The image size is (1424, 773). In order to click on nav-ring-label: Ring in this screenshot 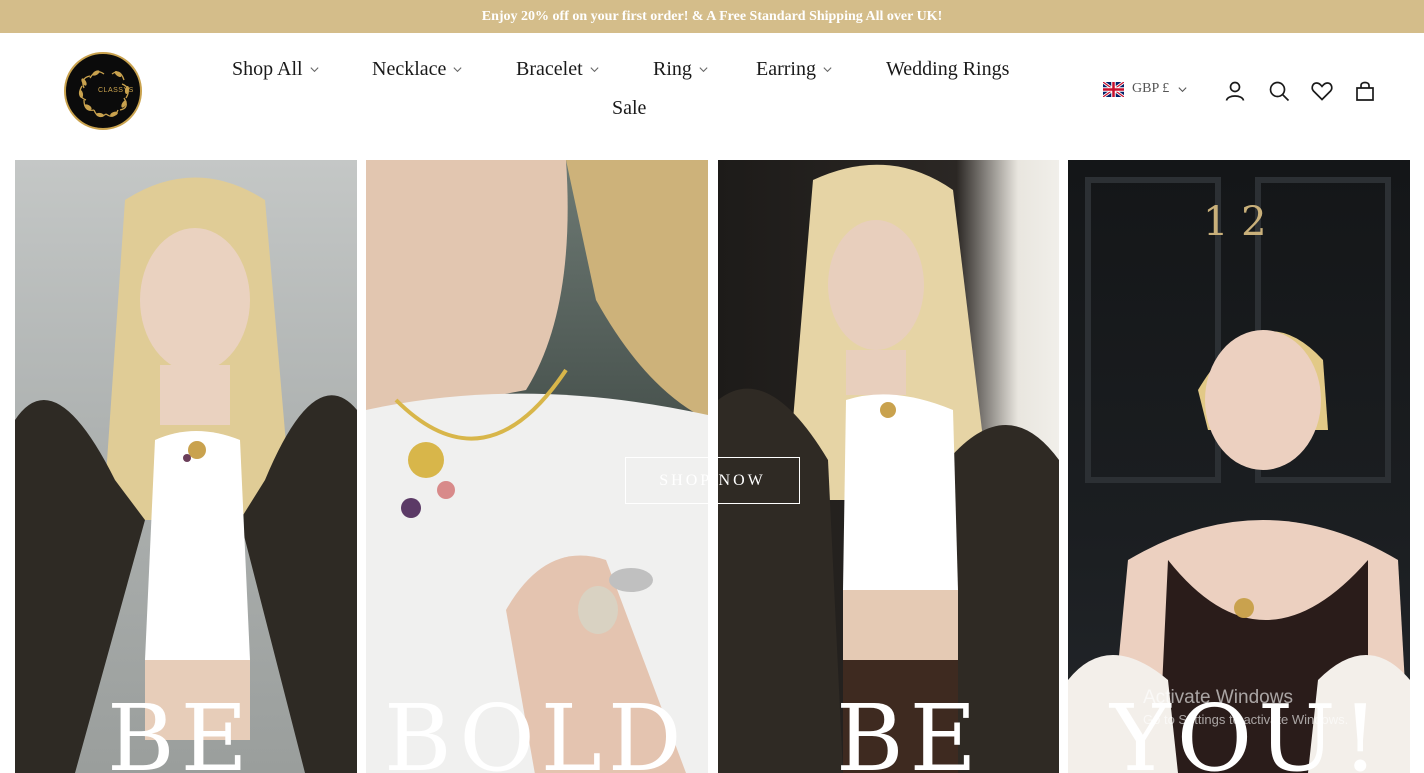, I will do `click(672, 69)`.